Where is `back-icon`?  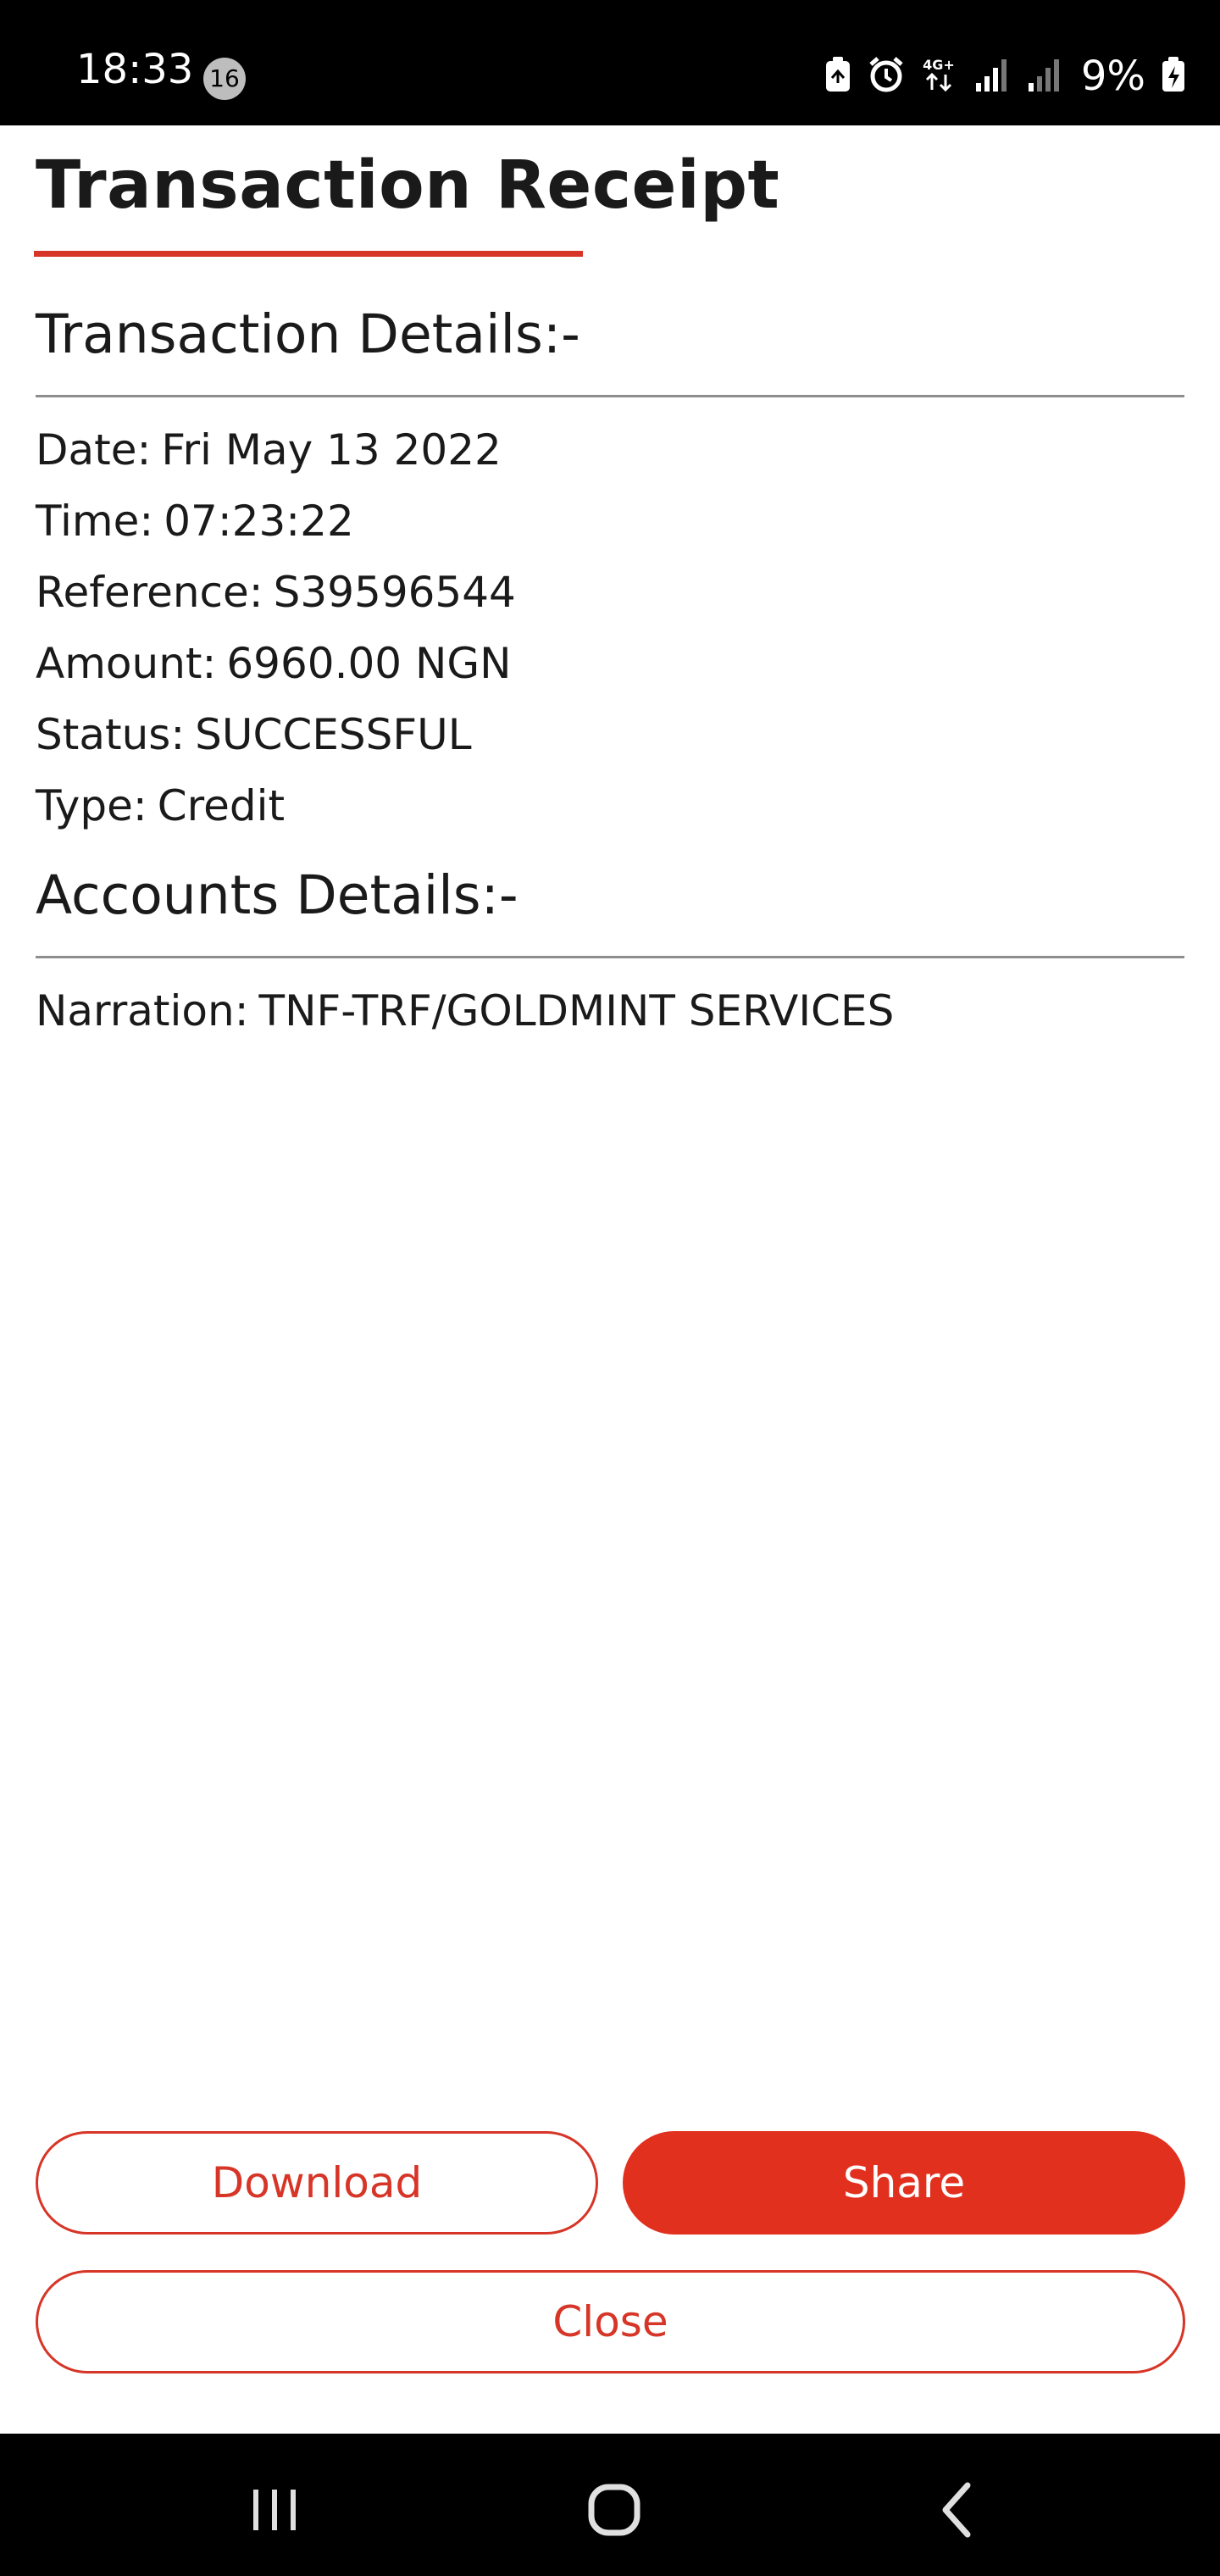
back-icon is located at coordinates (956, 2510).